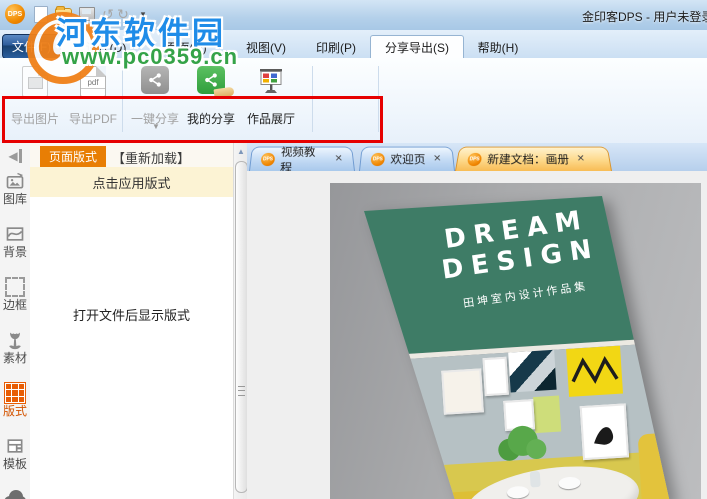 The height and width of the screenshot is (499, 707). What do you see at coordinates (63, 14) in the screenshot?
I see `open-file-icon` at bounding box center [63, 14].